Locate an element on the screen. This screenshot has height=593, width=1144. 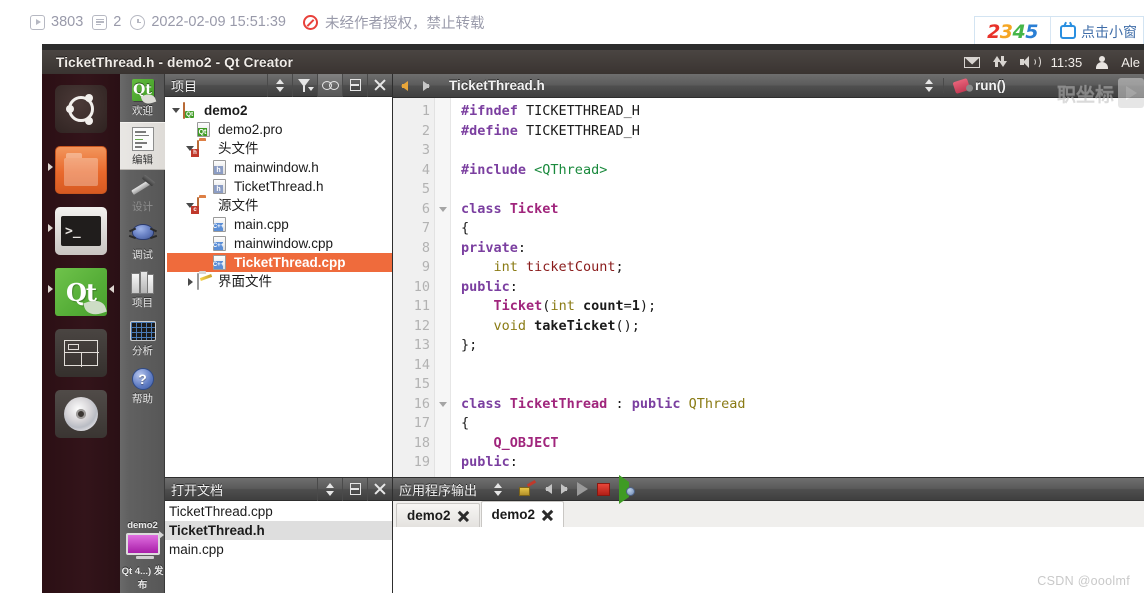
mail-icon is located at coordinates (971, 62).